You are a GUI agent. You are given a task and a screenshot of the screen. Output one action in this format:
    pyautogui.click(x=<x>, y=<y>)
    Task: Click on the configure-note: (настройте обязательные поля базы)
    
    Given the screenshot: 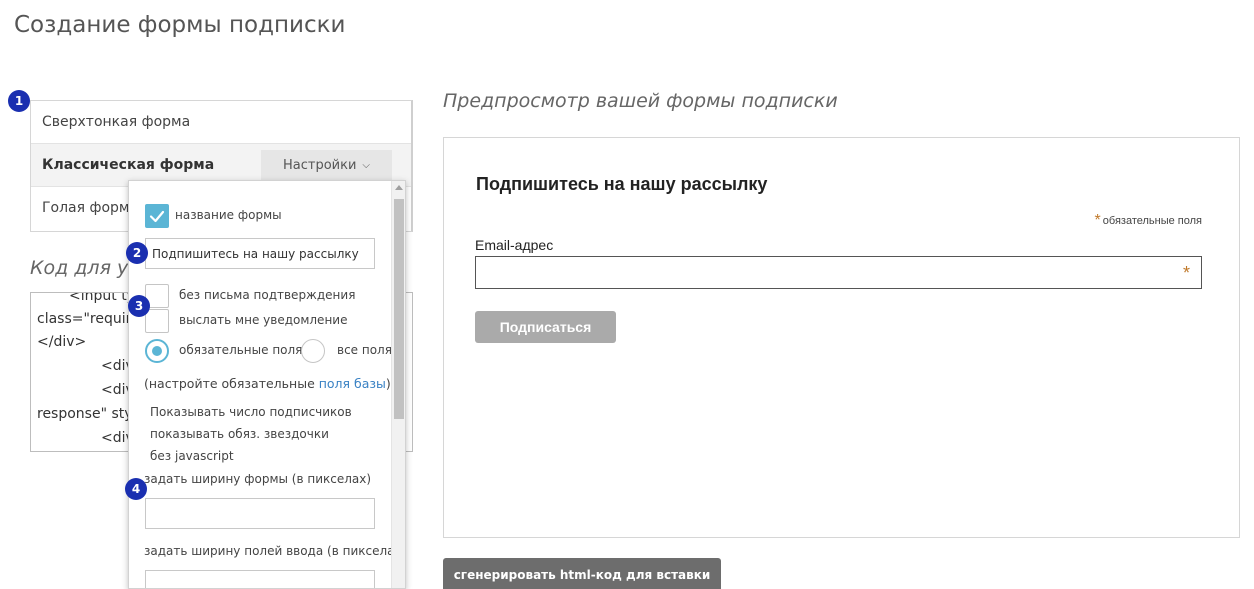 What is the action you would take?
    pyautogui.click(x=267, y=383)
    